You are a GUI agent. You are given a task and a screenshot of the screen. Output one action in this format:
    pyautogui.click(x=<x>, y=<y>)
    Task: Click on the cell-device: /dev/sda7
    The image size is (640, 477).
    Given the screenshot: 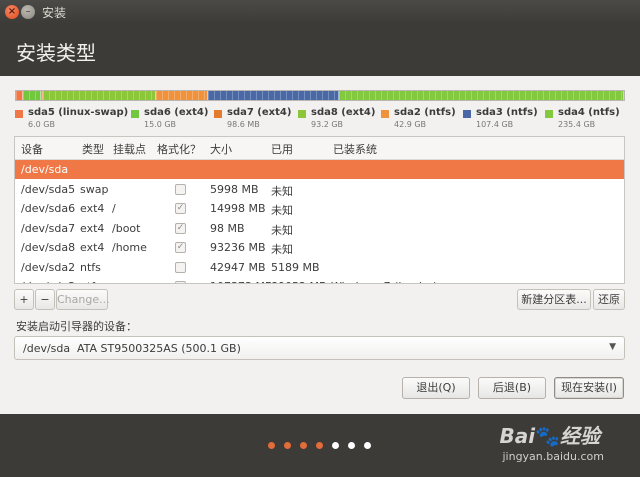 What is the action you would take?
    pyautogui.click(x=48, y=228)
    